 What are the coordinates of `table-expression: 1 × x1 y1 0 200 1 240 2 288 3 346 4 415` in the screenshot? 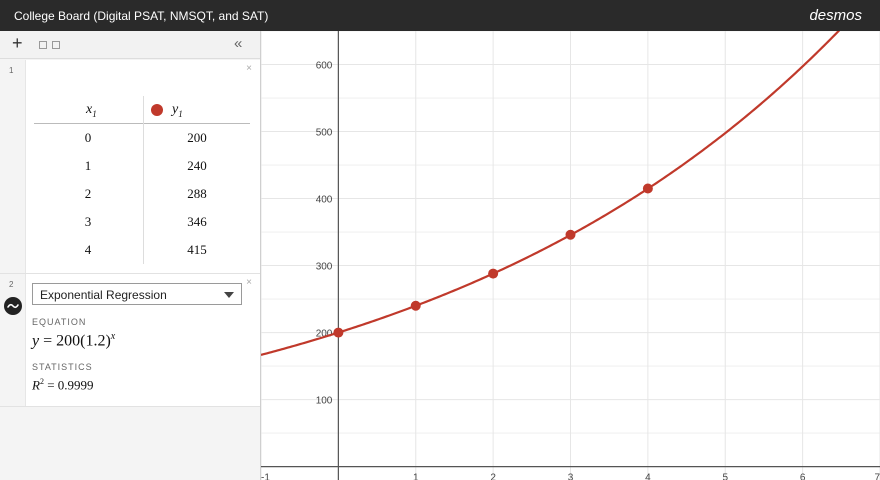 It's located at (130, 167).